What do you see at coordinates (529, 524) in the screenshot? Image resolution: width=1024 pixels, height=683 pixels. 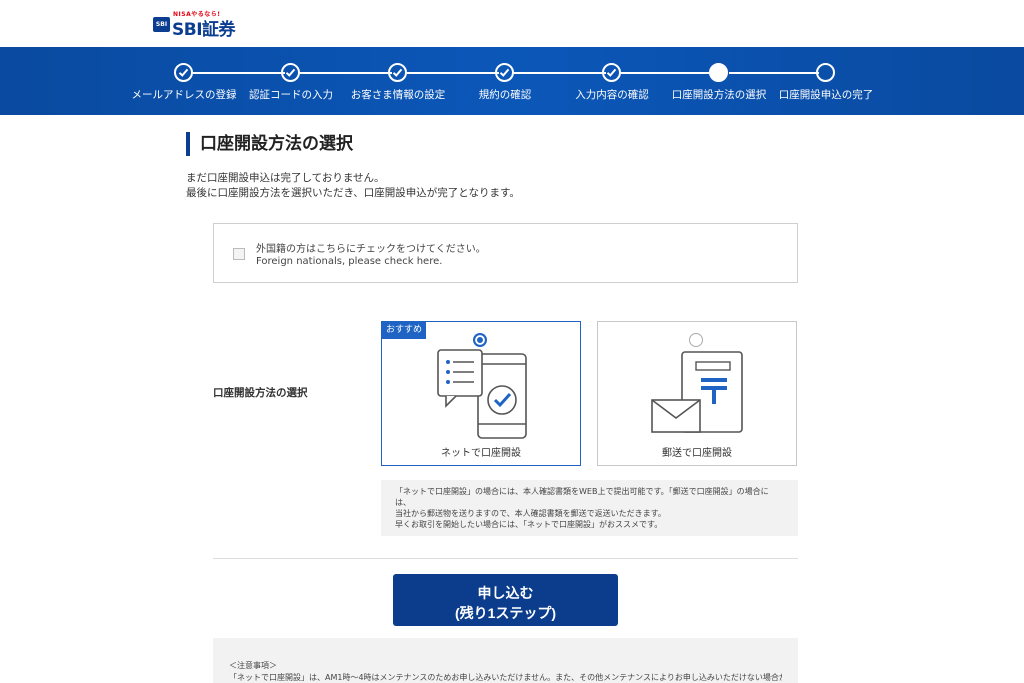 I see `note-line: 早くお取引を開始したい場合には、「ネットで口座開設」がおススメです。` at bounding box center [529, 524].